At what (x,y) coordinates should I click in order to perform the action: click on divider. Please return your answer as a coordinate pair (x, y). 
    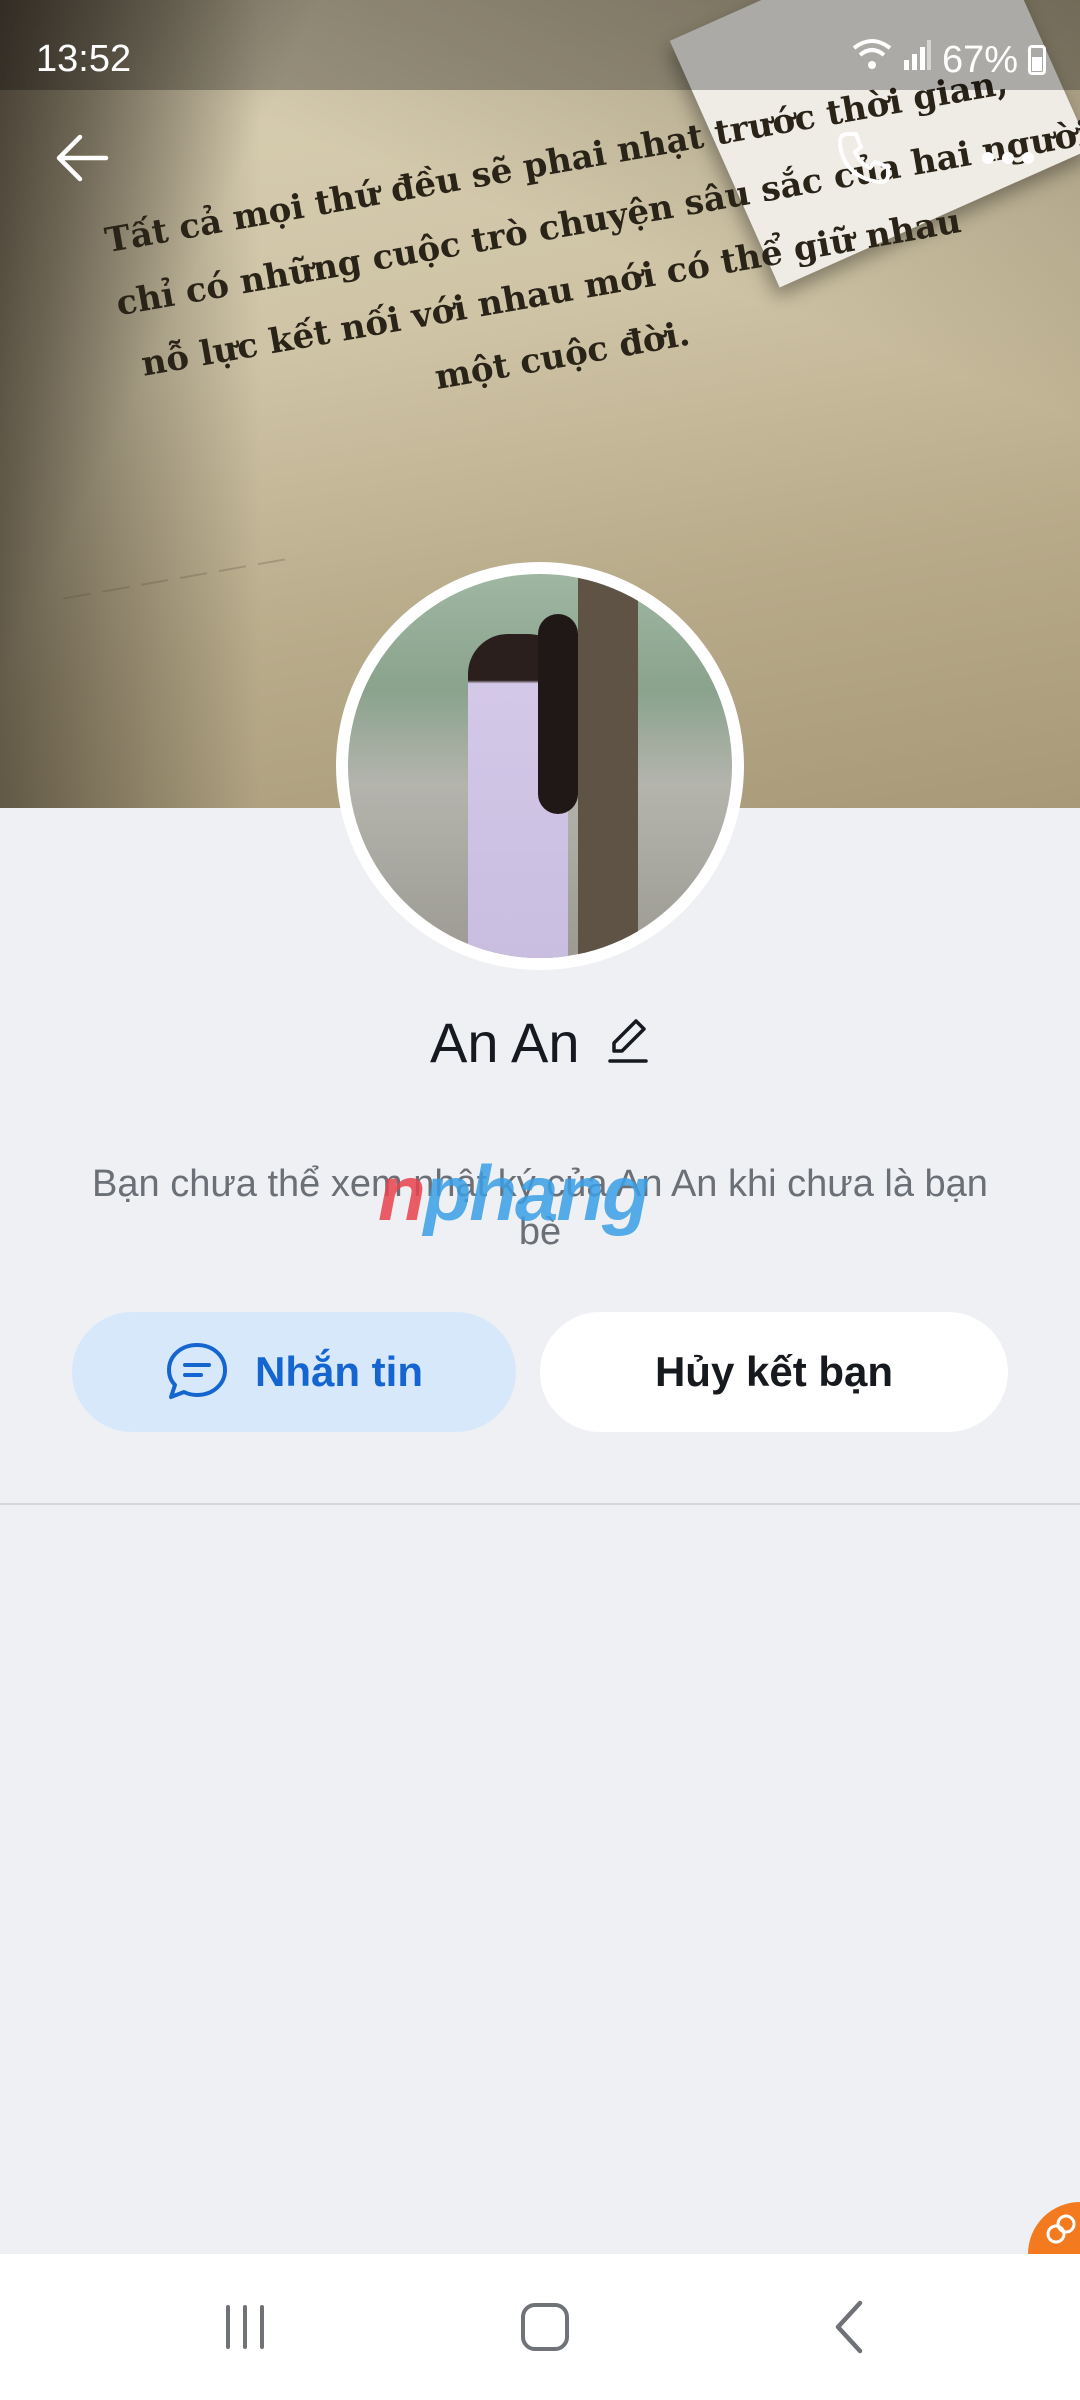
    Looking at the image, I should click on (540, 1504).